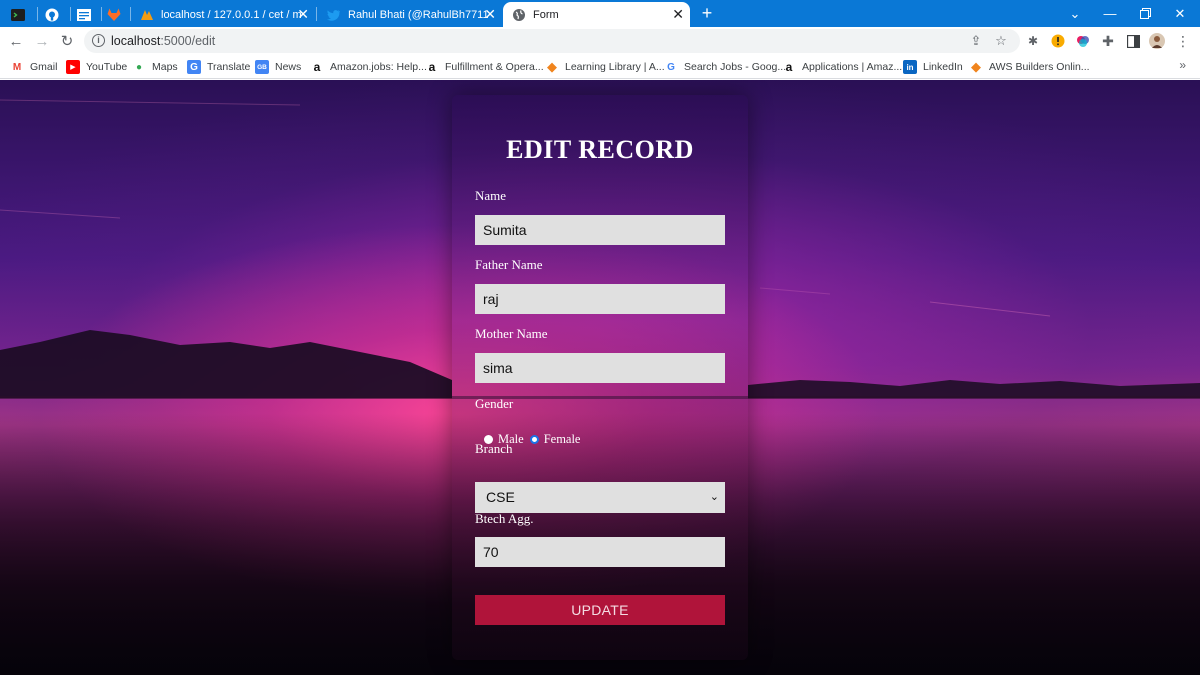 The width and height of the screenshot is (1200, 675). I want to click on github-icon, so click(52, 15).